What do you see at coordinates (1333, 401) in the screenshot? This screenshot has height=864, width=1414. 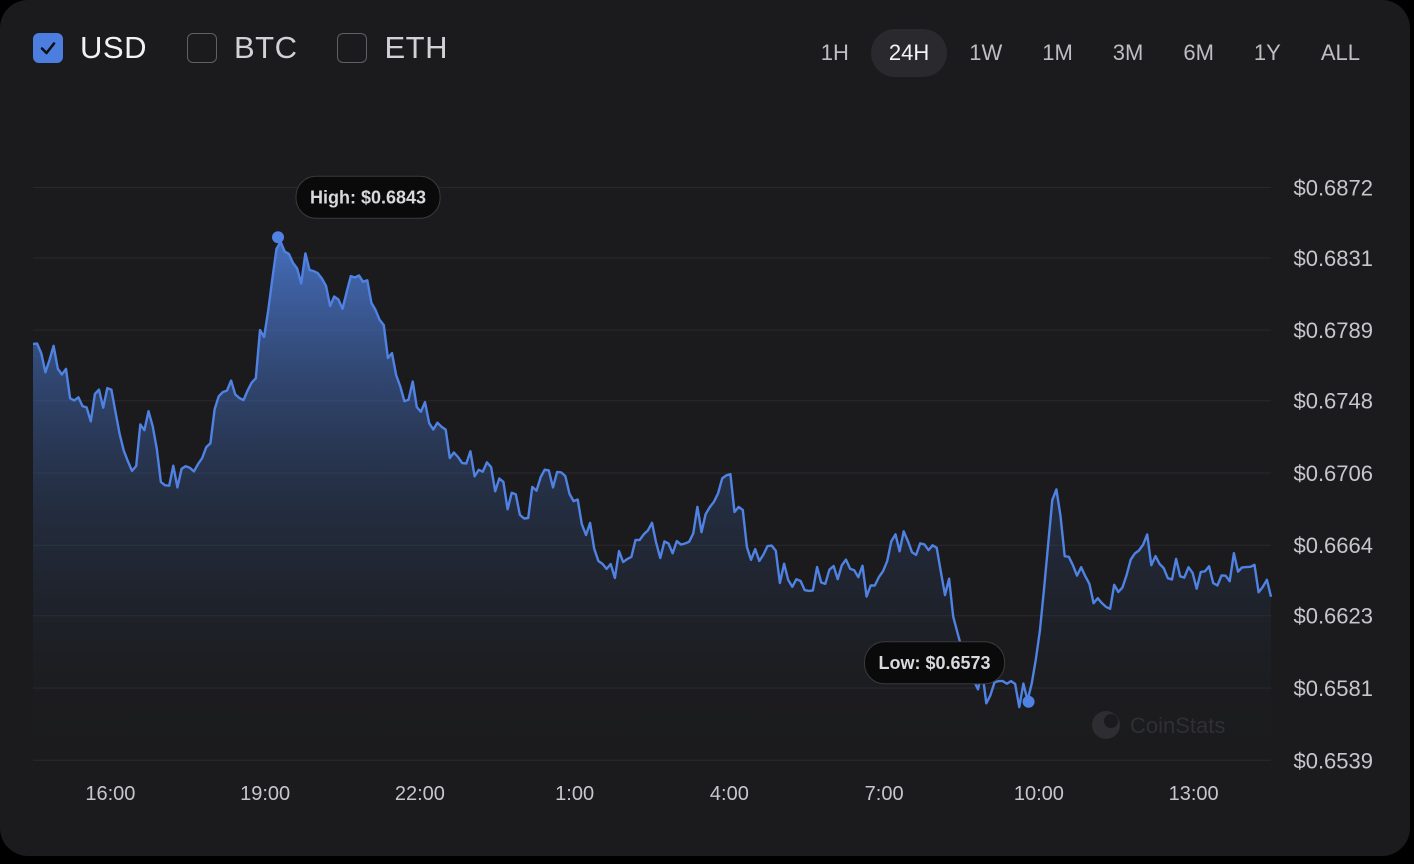 I see `y-tick-label: $0.6748` at bounding box center [1333, 401].